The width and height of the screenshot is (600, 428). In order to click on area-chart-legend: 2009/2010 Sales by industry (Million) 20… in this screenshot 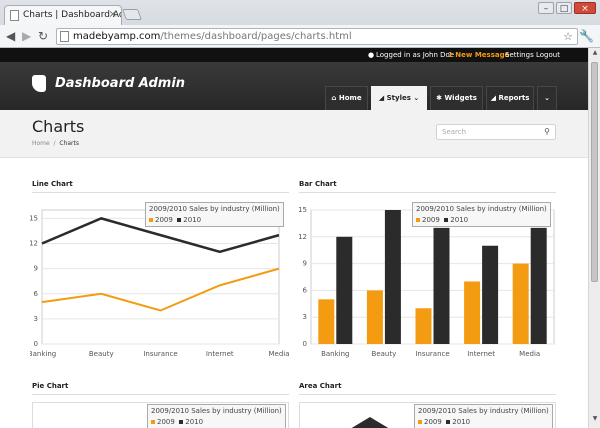, I will do `click(483, 416)`.